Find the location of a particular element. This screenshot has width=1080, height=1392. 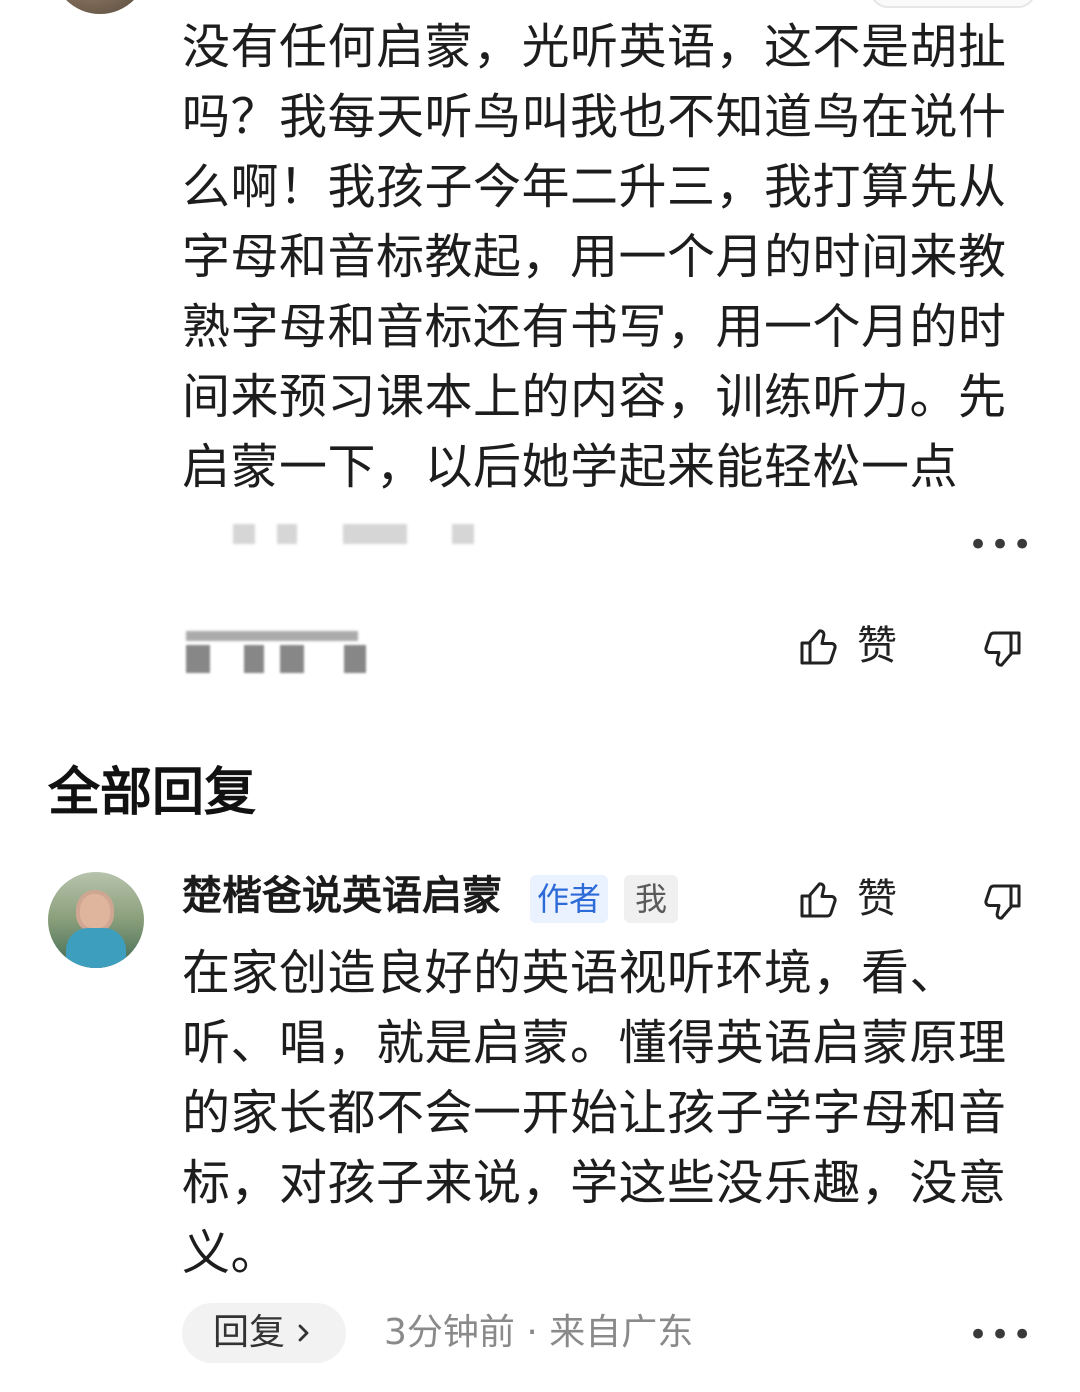

top-comment-more-button: ••• is located at coordinates (1001, 545).